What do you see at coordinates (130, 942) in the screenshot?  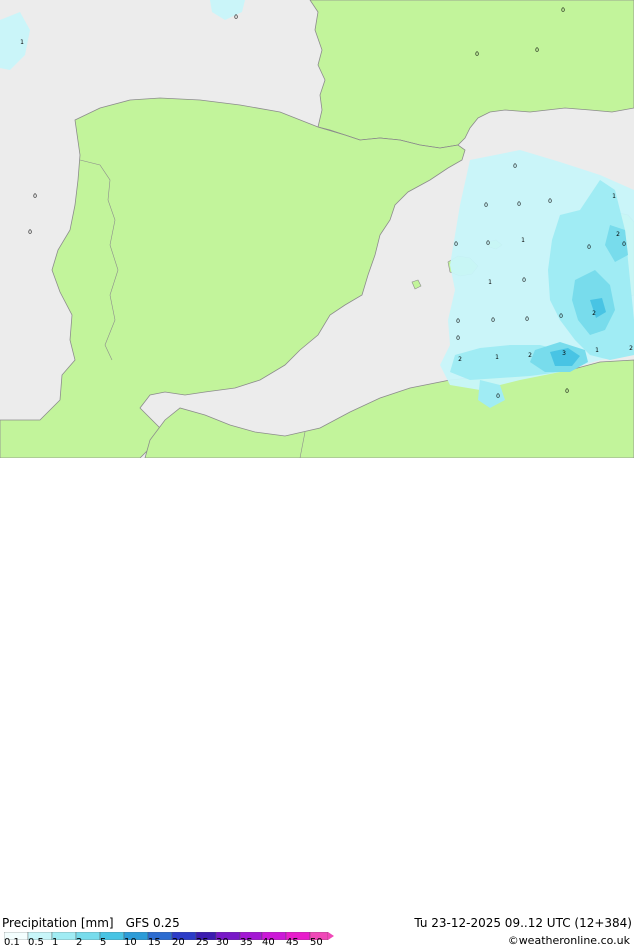 I see `legend-tick-label: 10` at bounding box center [130, 942].